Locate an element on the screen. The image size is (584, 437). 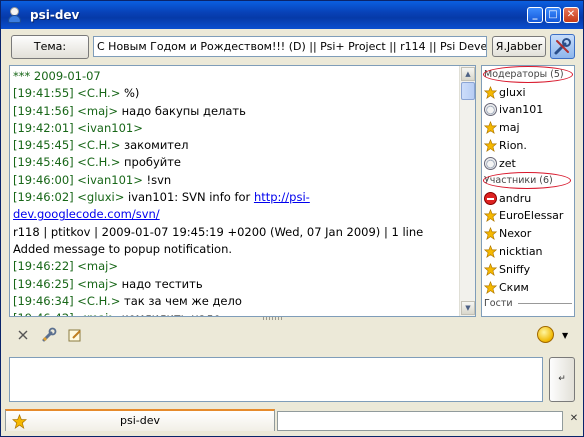
maximize-button: □ is located at coordinates (553, 15).